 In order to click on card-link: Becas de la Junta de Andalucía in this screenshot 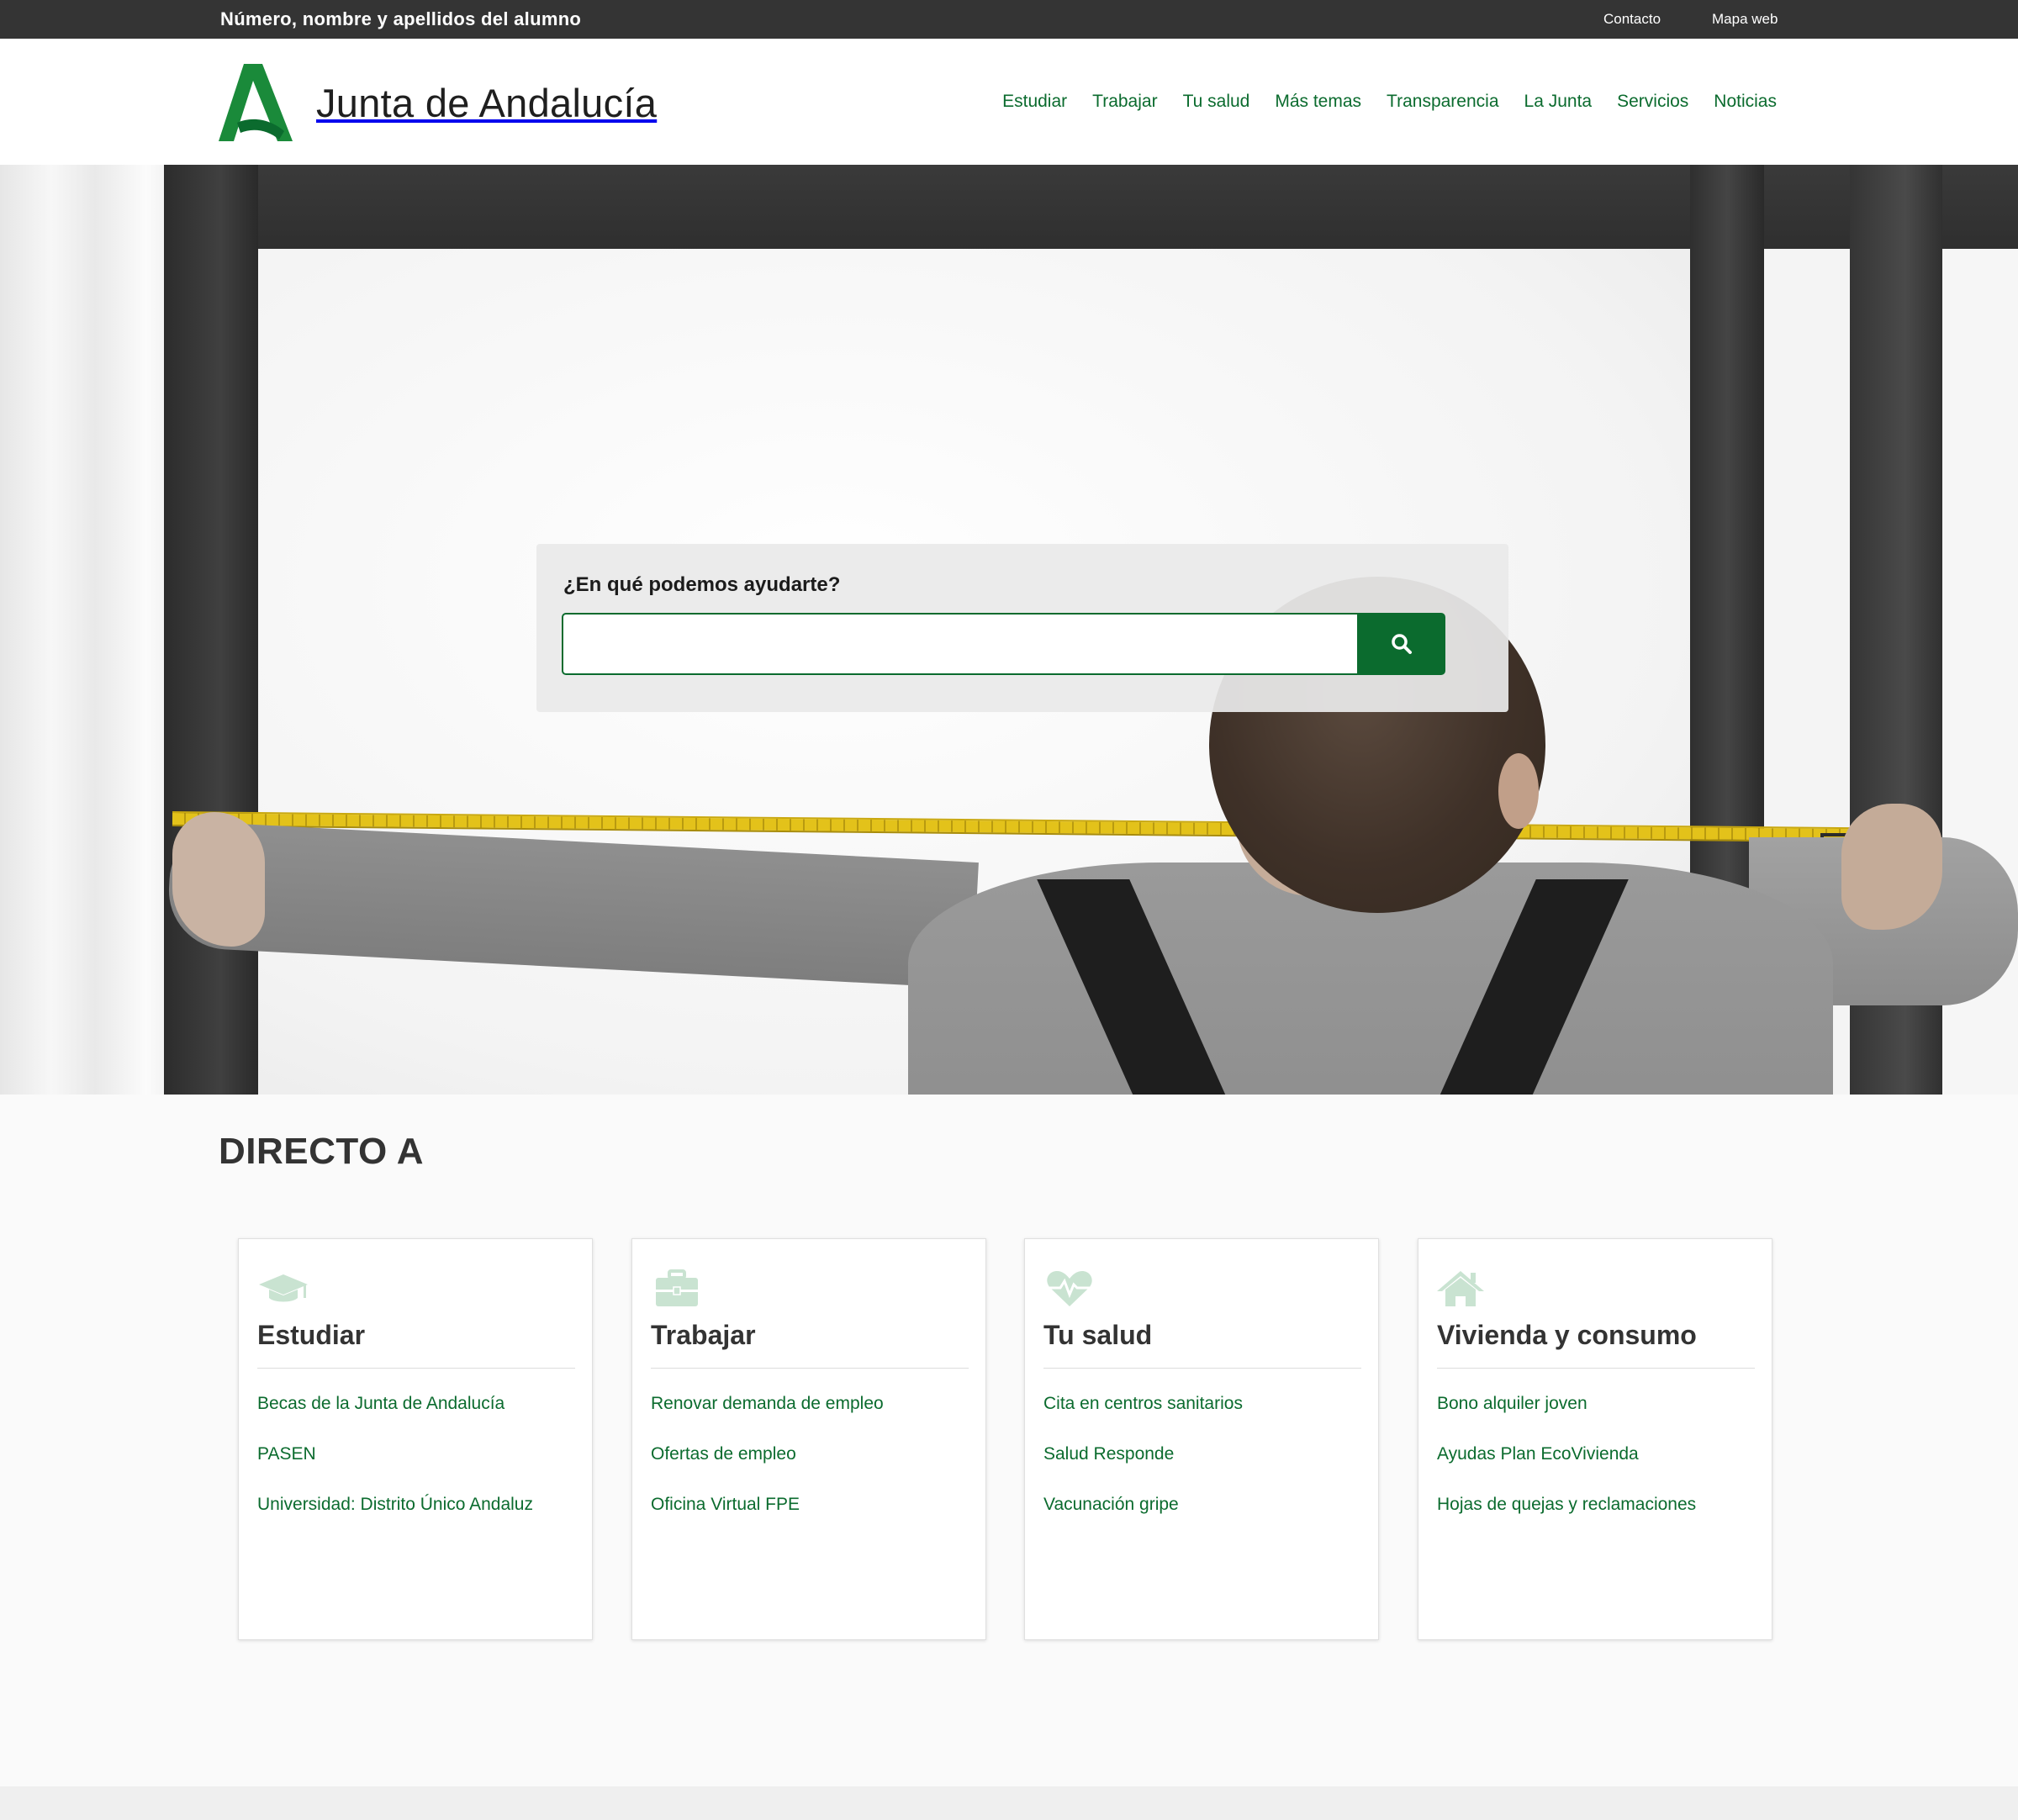, I will do `click(380, 1403)`.